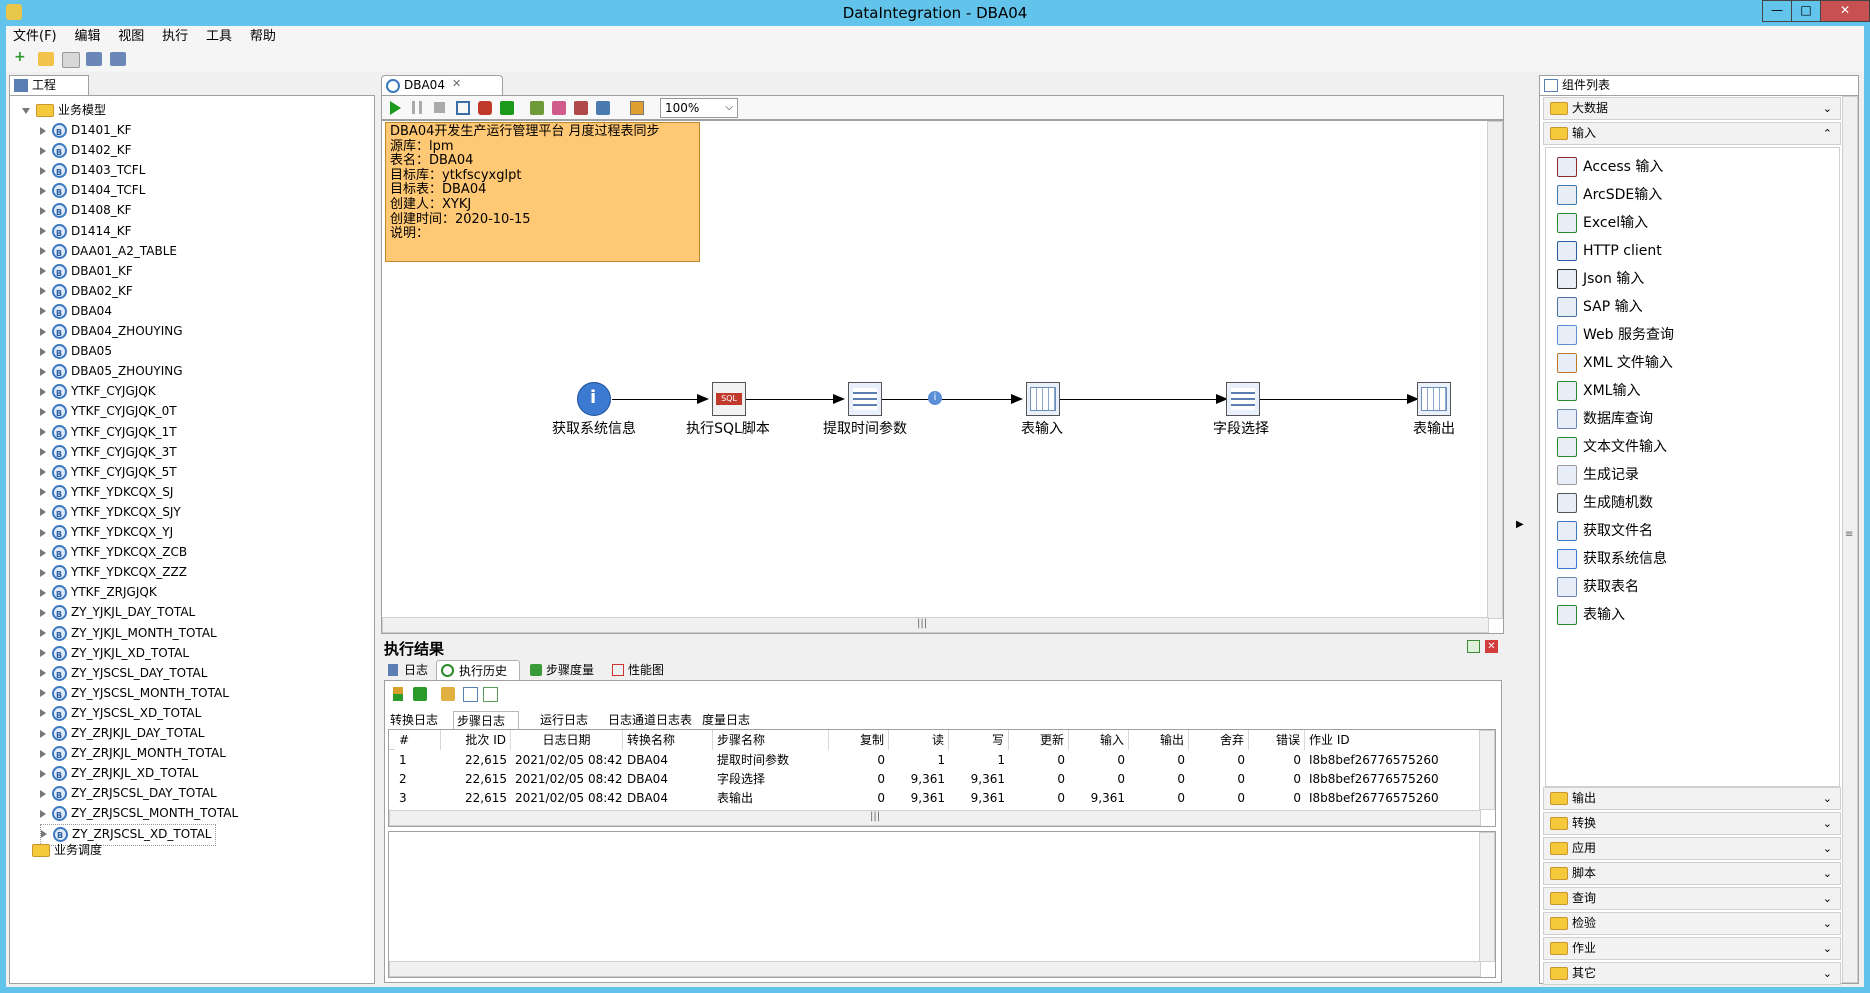 This screenshot has width=1870, height=993. I want to click on tree-item: YTKF_YDKCQX_ZZZ, so click(113, 573).